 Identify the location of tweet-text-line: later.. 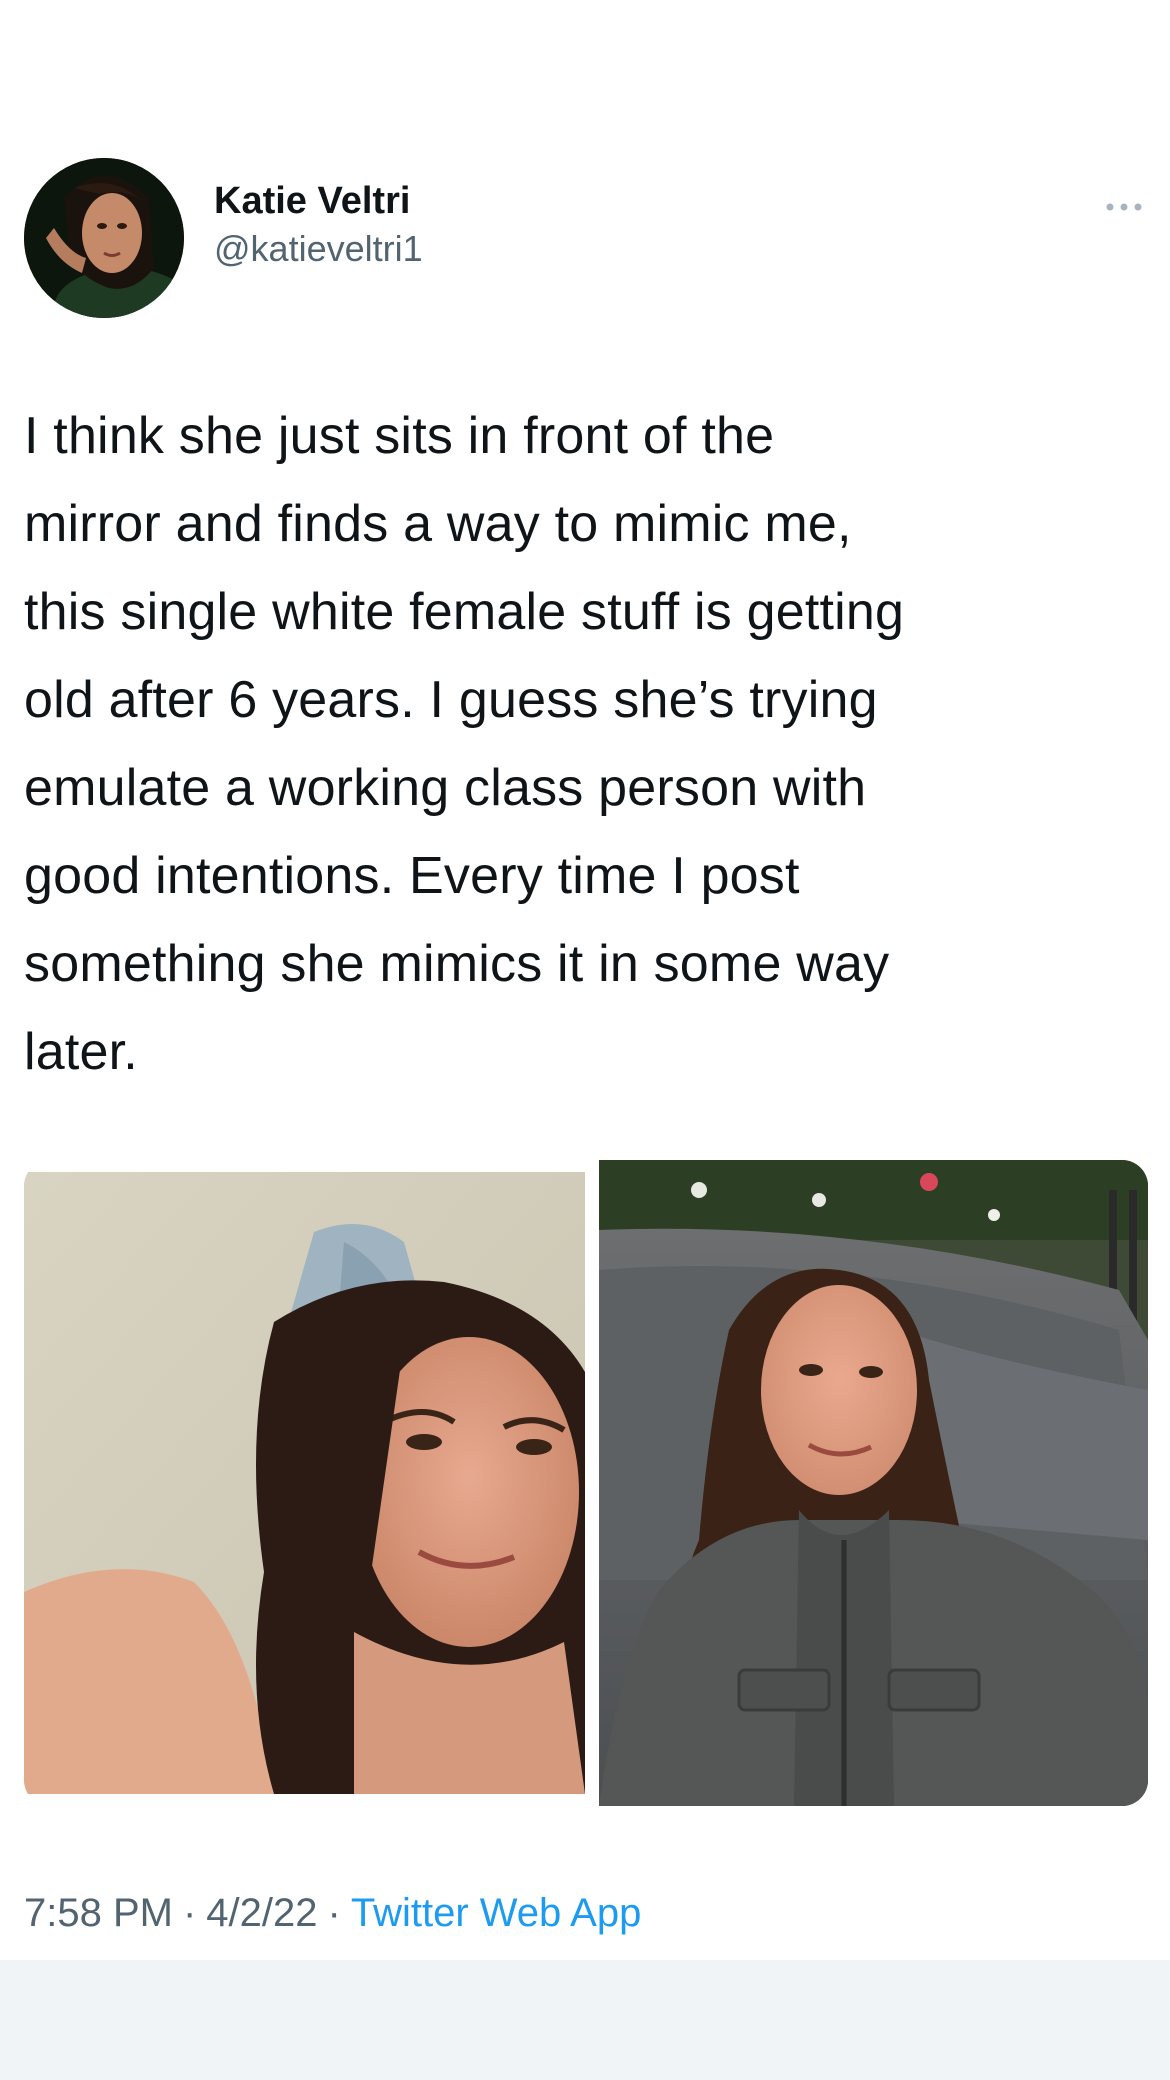
(81, 1052).